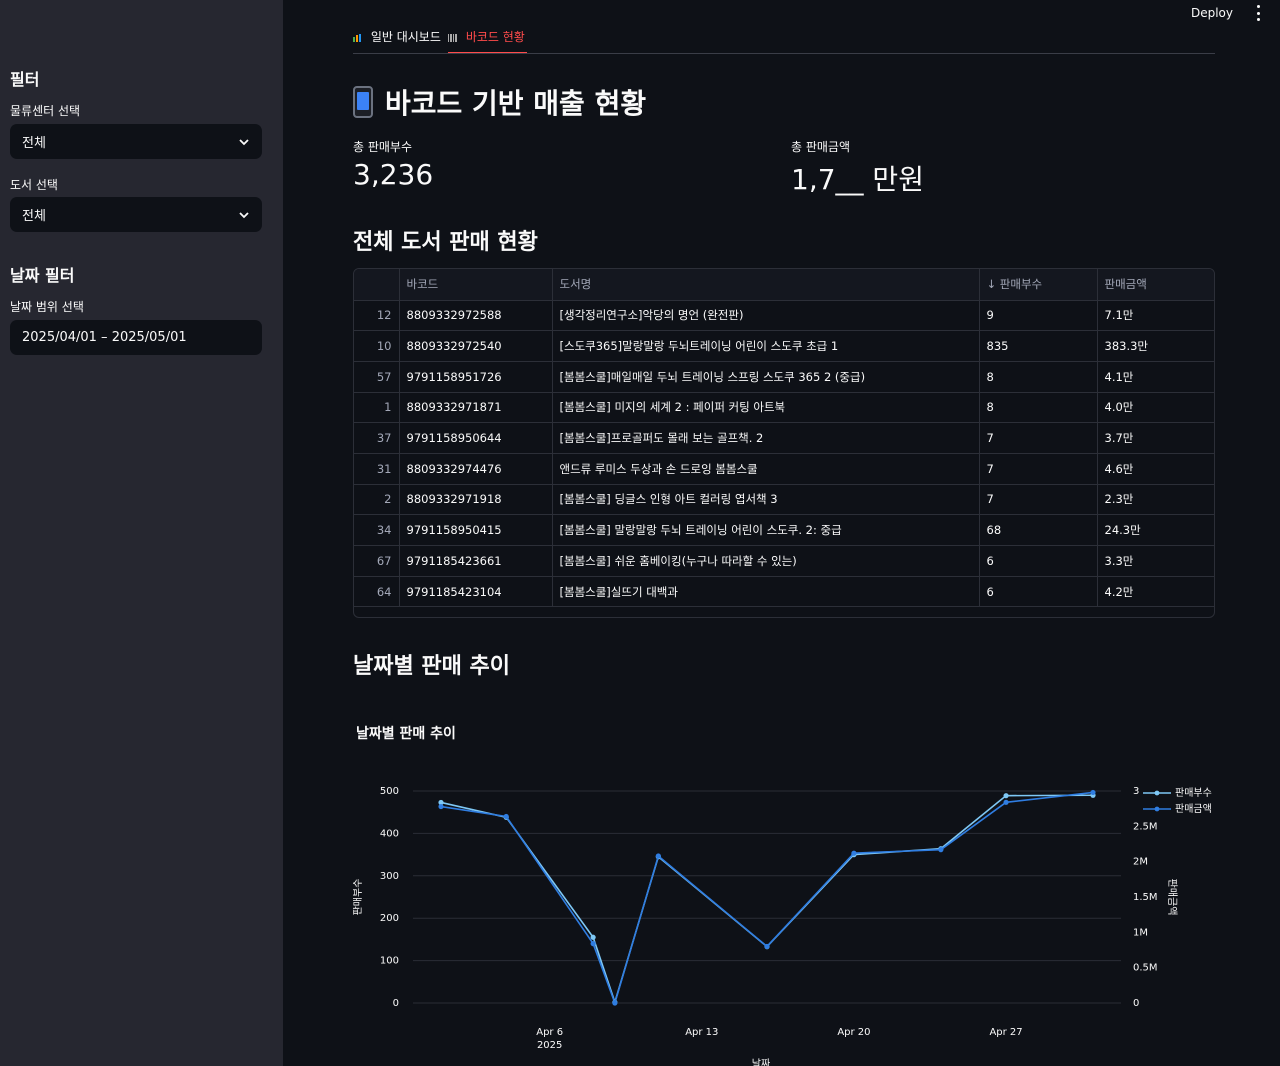  What do you see at coordinates (396, 1003) in the screenshot?
I see `y-tick-label: 0` at bounding box center [396, 1003].